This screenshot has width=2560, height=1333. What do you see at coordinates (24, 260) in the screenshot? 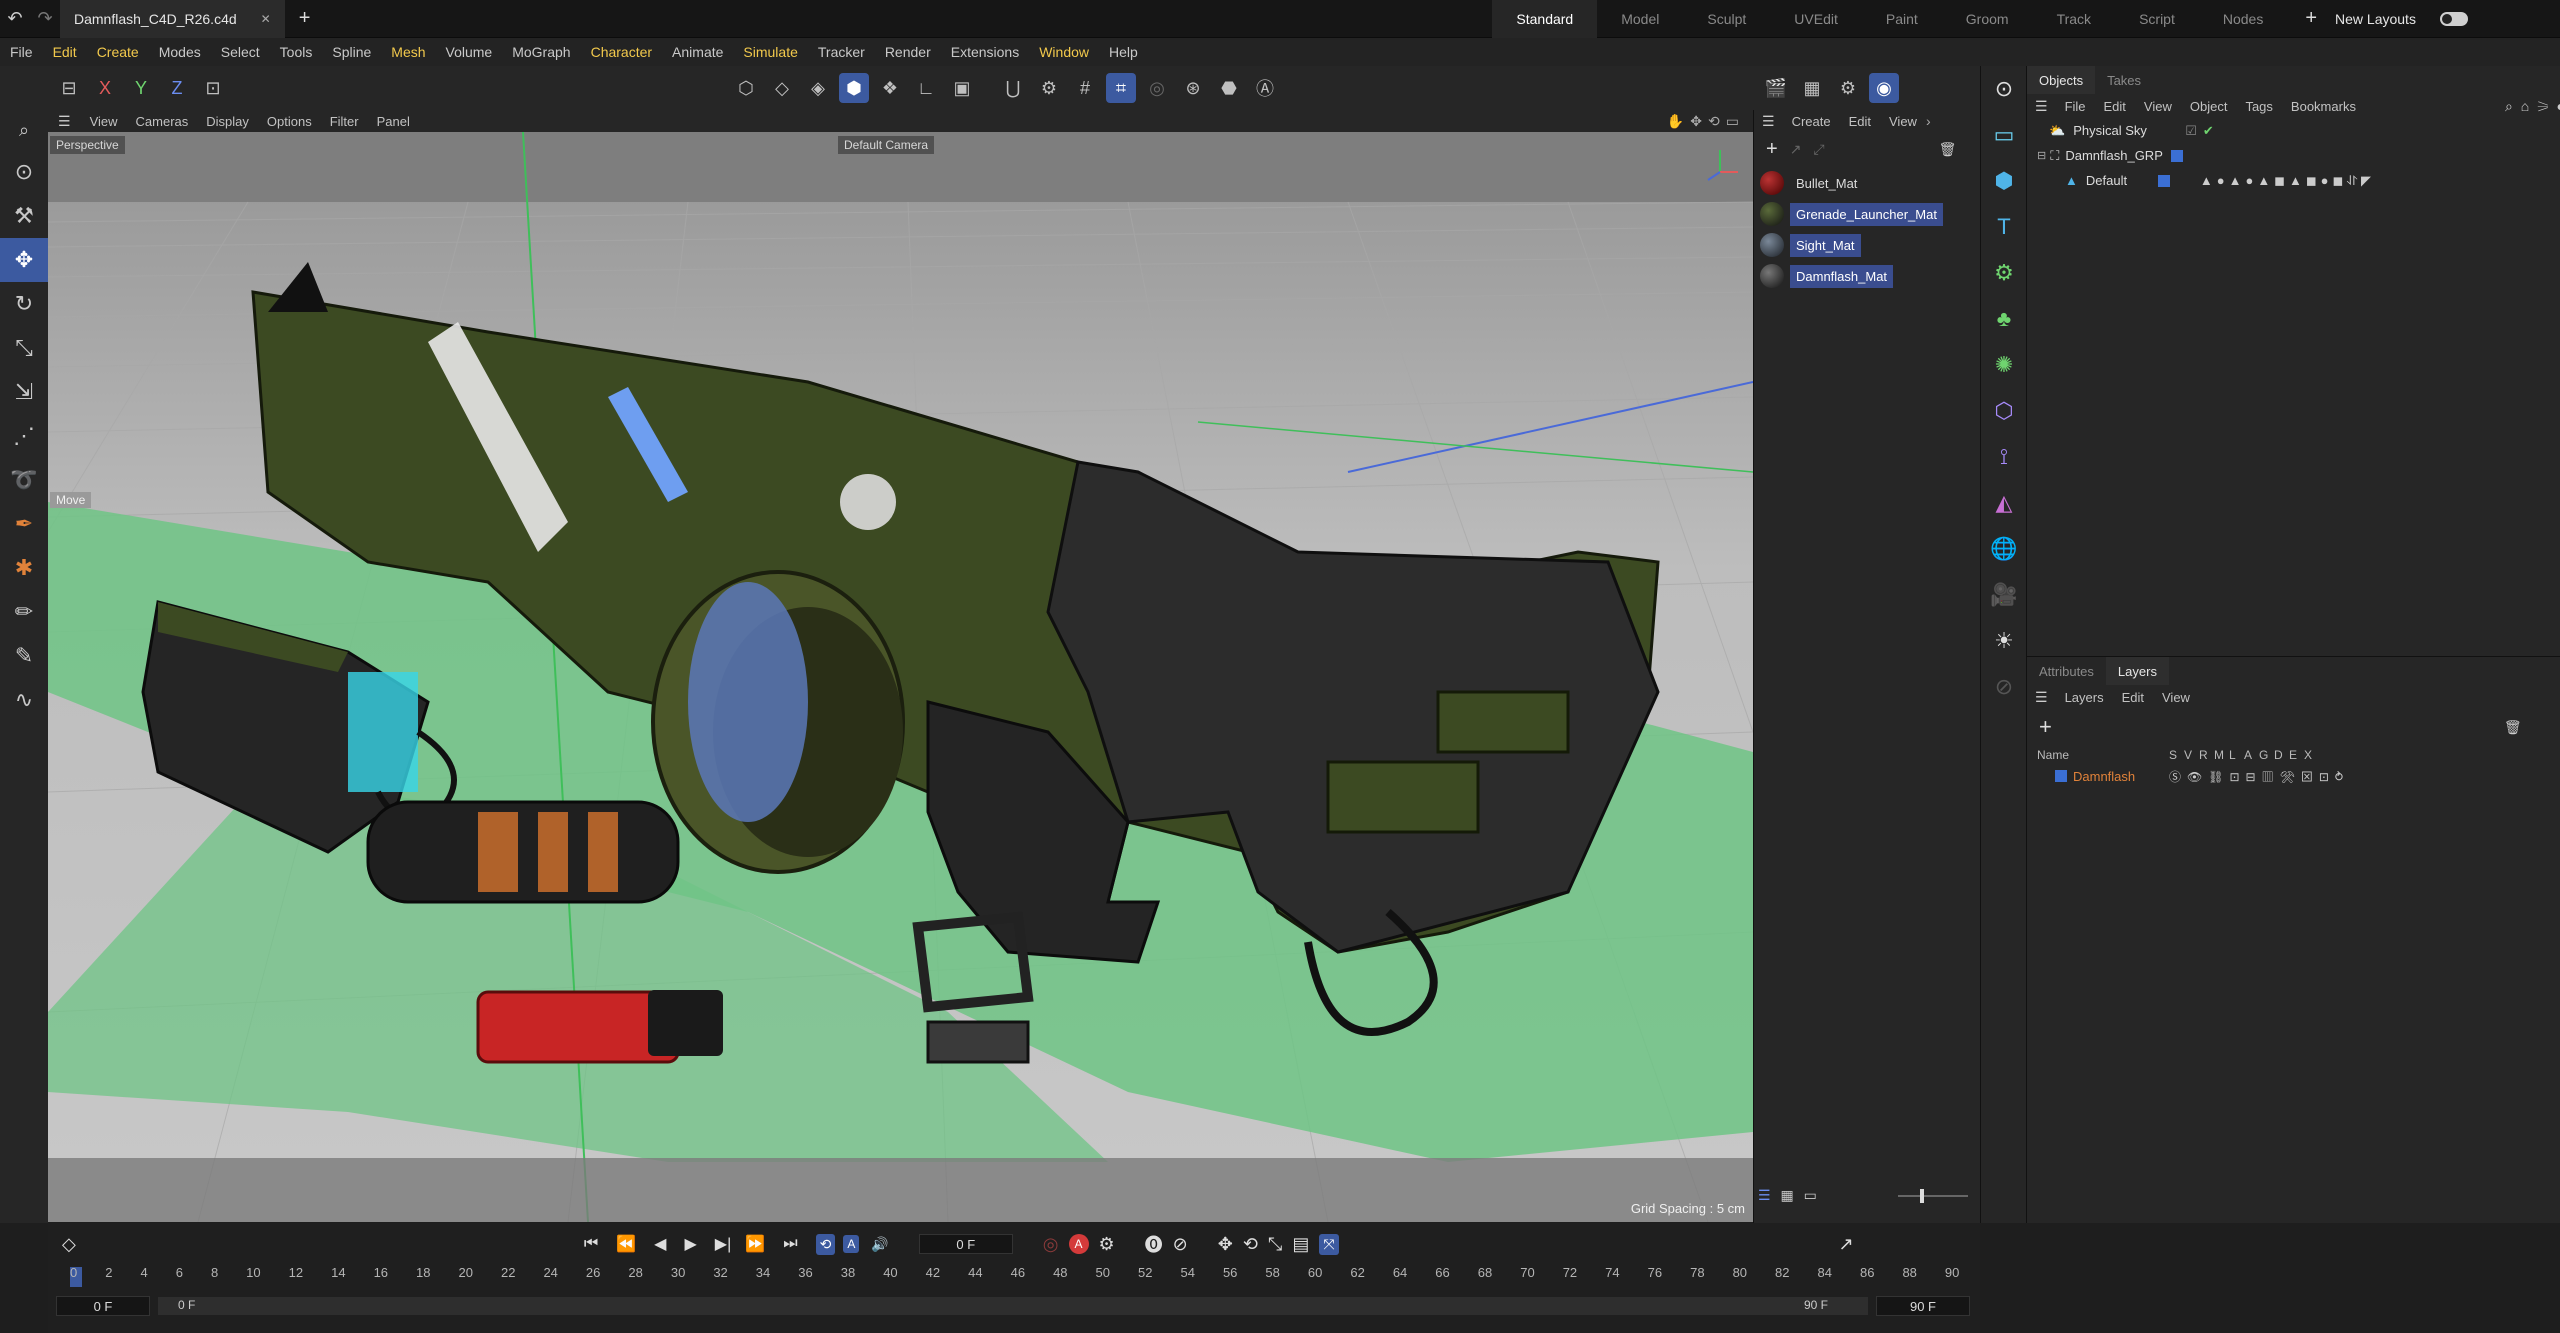
I see `move-tool-icon: ✥` at bounding box center [24, 260].